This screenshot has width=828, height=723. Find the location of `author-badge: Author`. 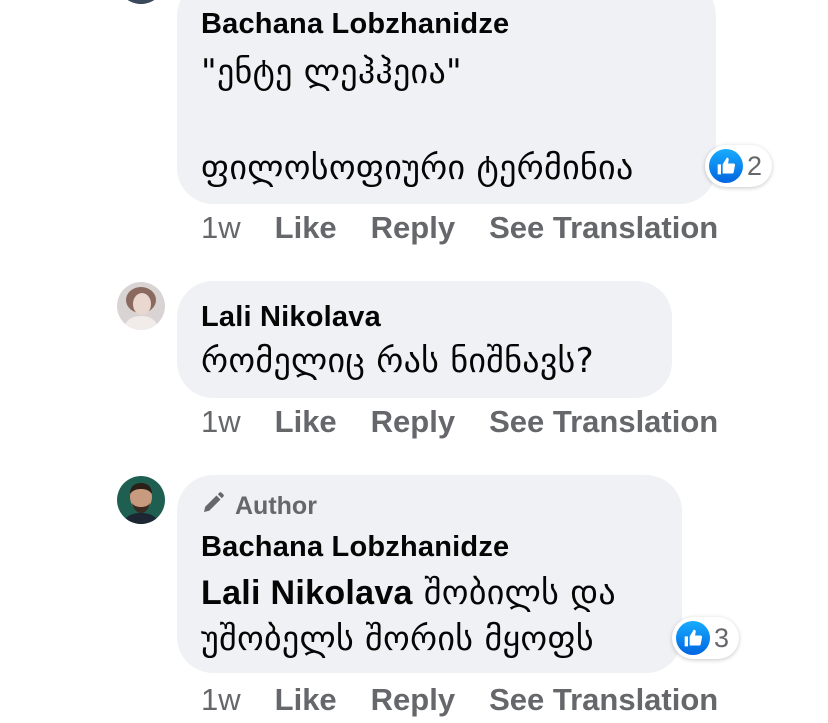

author-badge: Author is located at coordinates (259, 506).